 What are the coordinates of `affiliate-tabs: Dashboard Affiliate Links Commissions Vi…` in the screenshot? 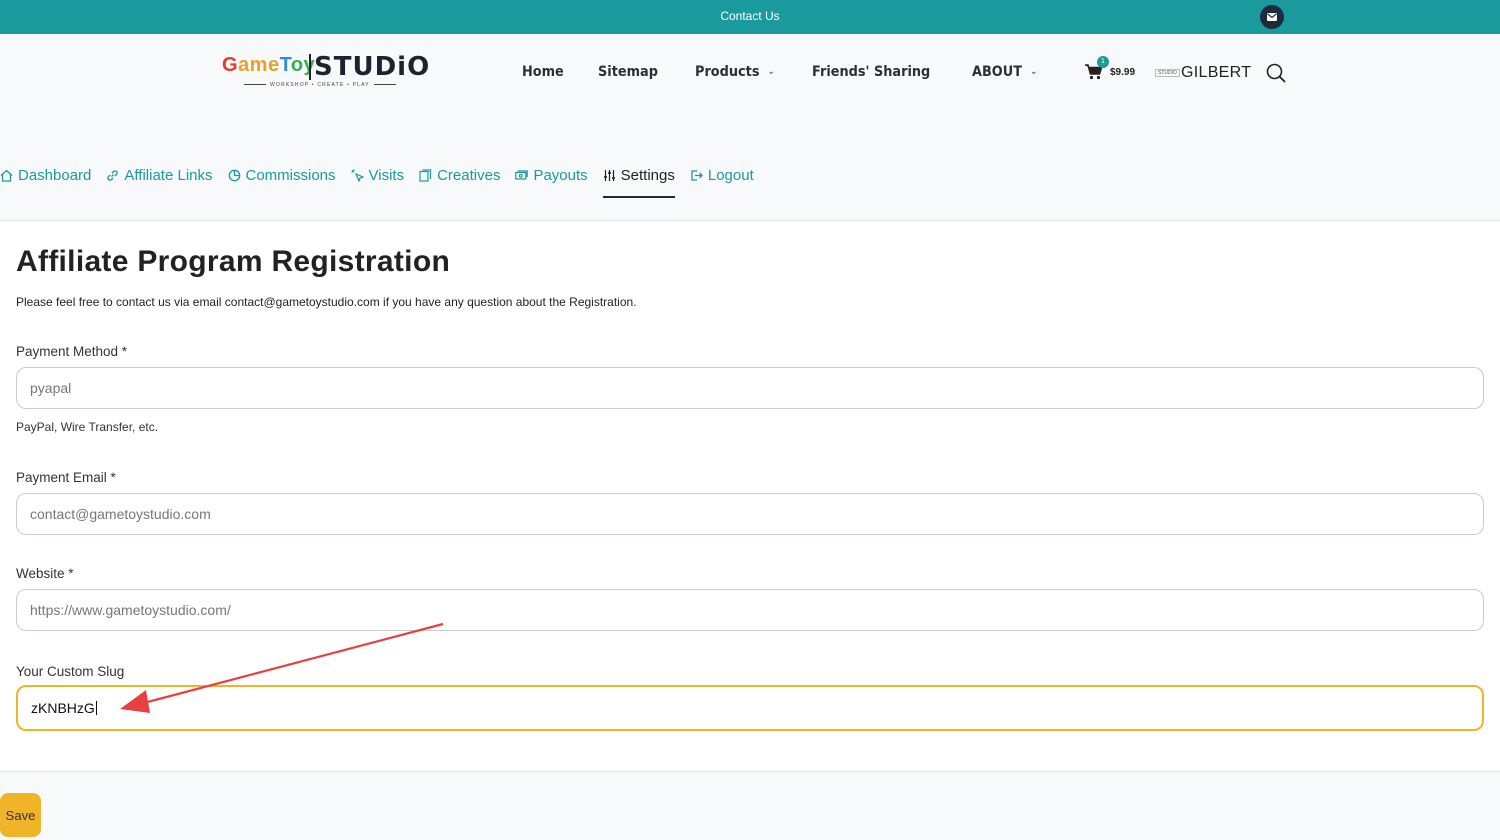 It's located at (384, 182).